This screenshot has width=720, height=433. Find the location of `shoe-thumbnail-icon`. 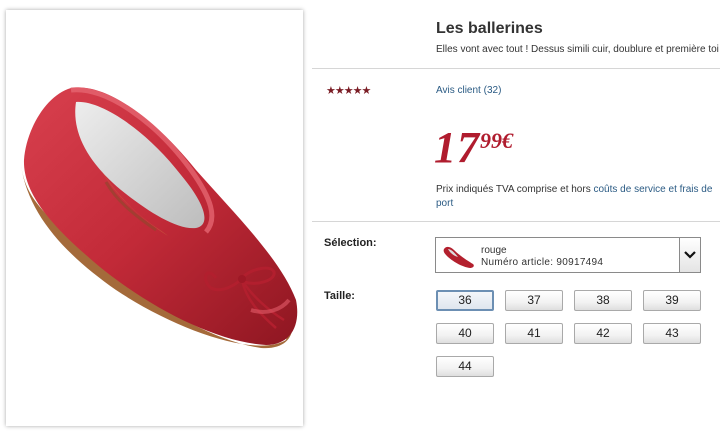

shoe-thumbnail-icon is located at coordinates (459, 258).